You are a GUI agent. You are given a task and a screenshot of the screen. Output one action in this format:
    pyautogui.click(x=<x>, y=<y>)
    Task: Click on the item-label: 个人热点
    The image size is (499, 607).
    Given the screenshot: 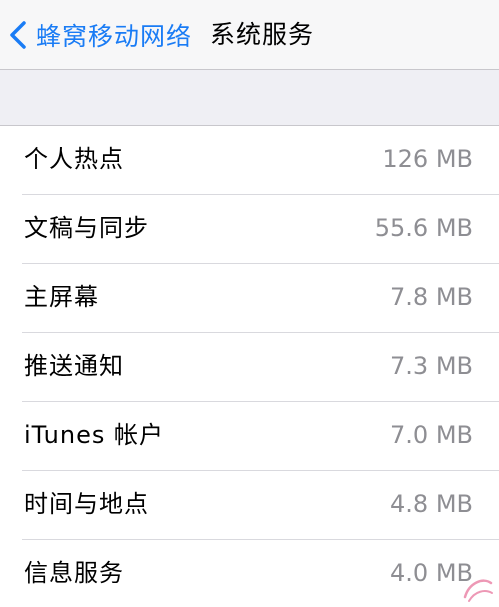 What is the action you would take?
    pyautogui.click(x=74, y=159)
    